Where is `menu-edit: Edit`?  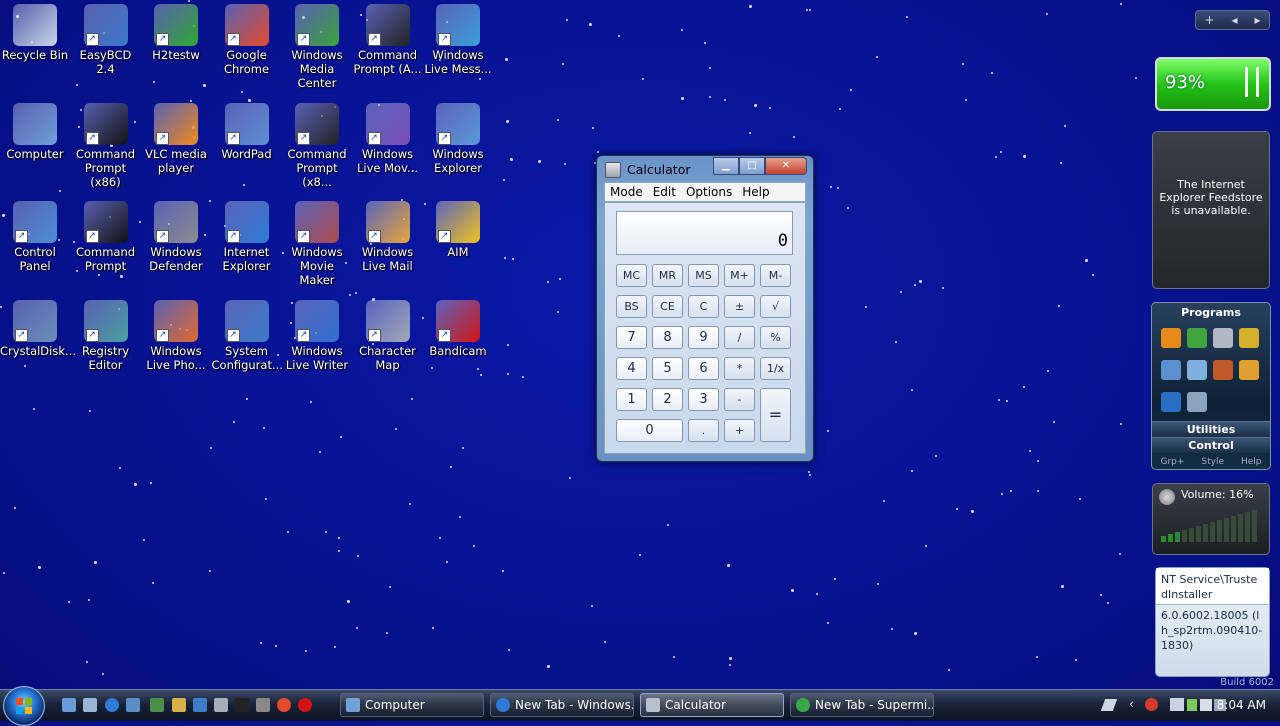 menu-edit: Edit is located at coordinates (664, 192).